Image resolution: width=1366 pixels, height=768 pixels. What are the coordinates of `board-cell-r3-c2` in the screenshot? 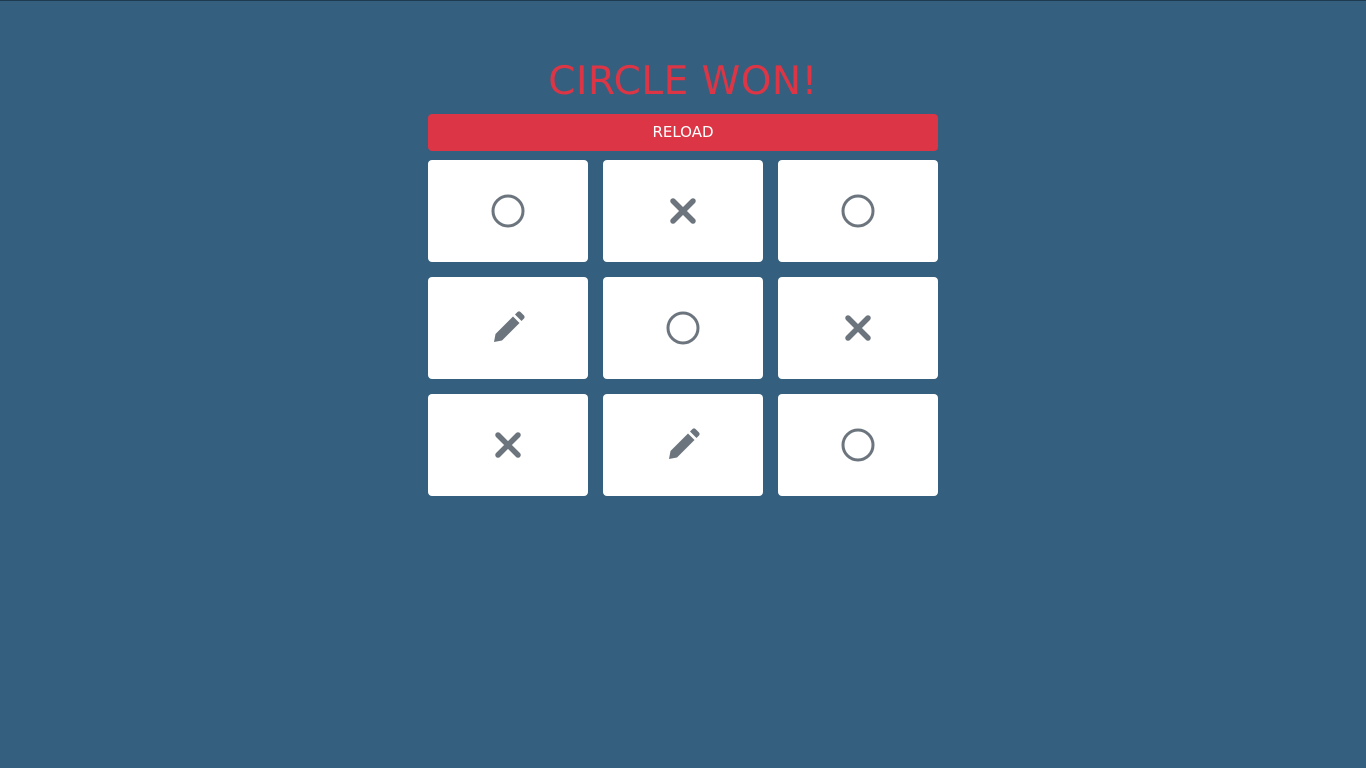 It's located at (683, 445).